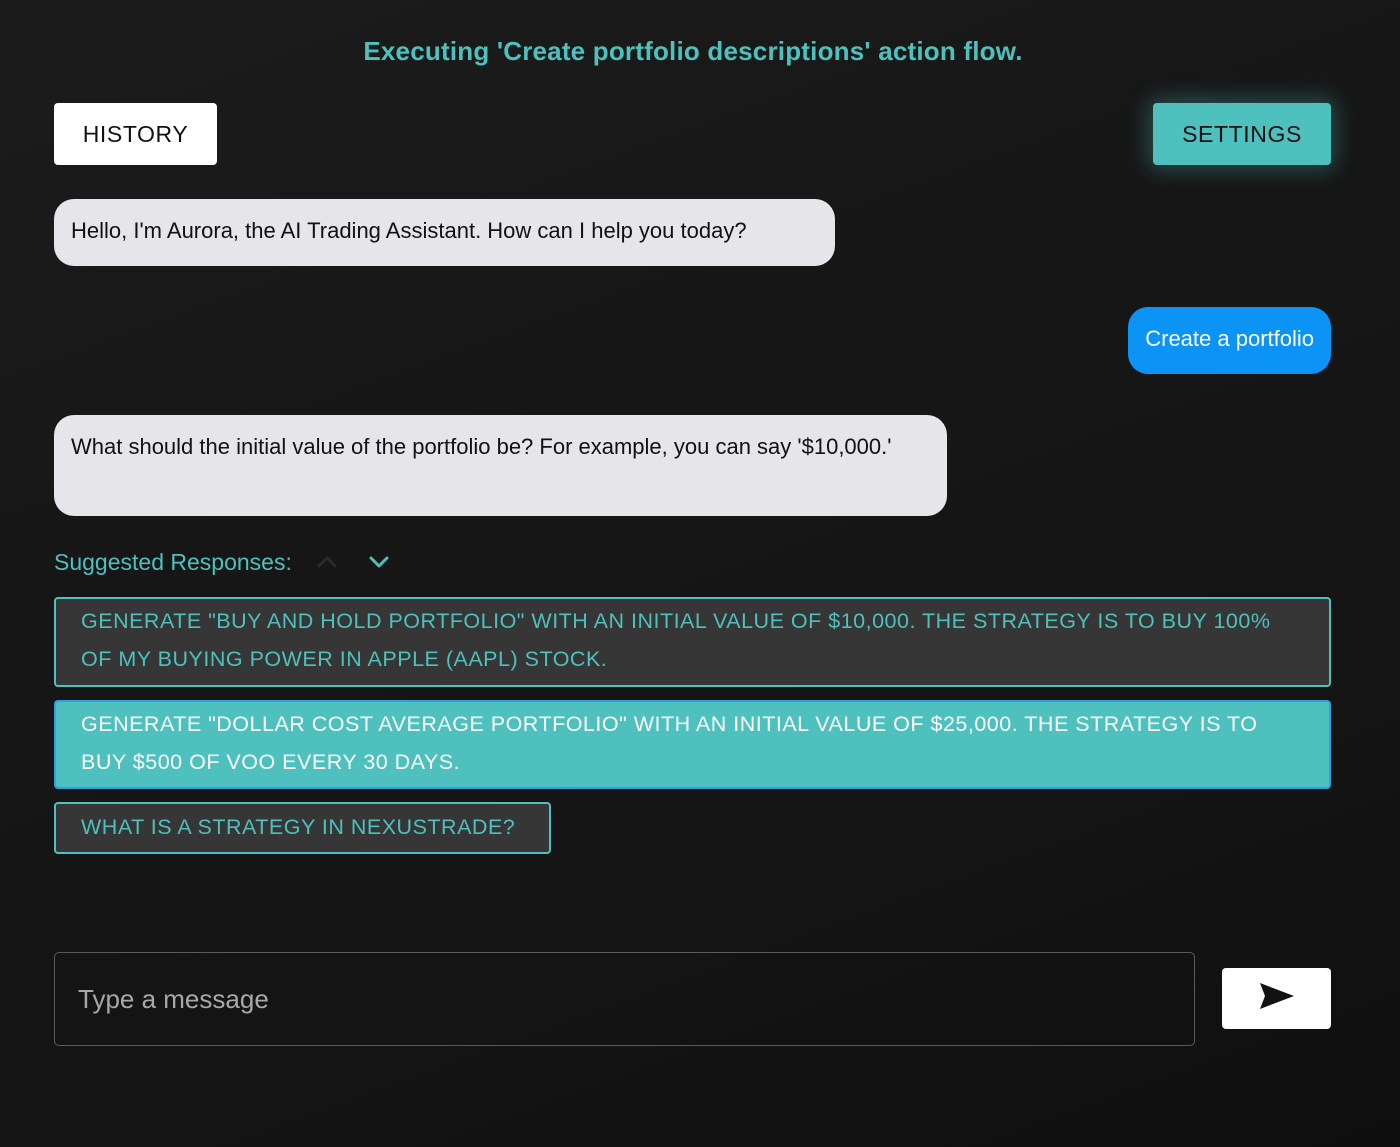 This screenshot has height=1147, width=1400. I want to click on user-message: Create a portfolio, so click(1229, 340).